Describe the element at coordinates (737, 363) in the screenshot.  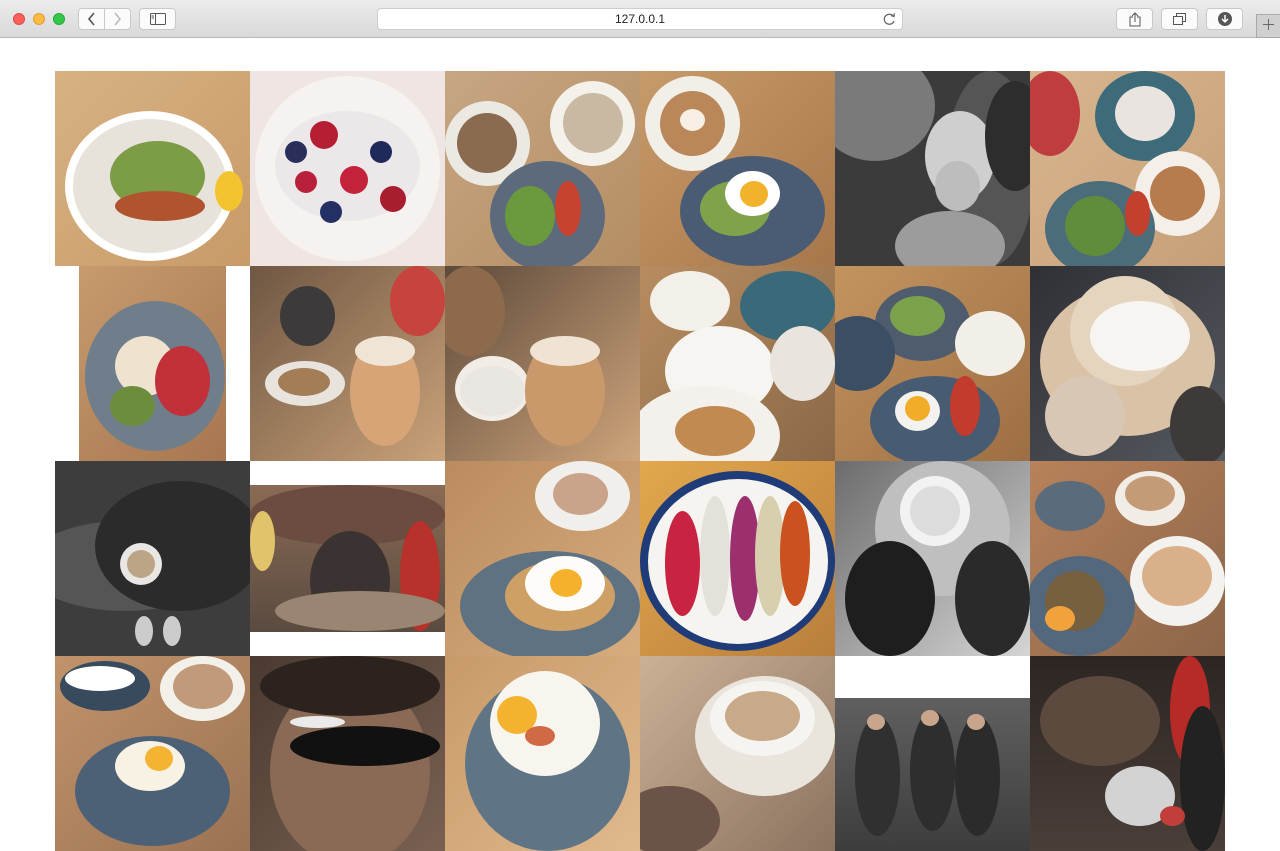
I see `photo-tile-teapot-and-pastry` at that location.